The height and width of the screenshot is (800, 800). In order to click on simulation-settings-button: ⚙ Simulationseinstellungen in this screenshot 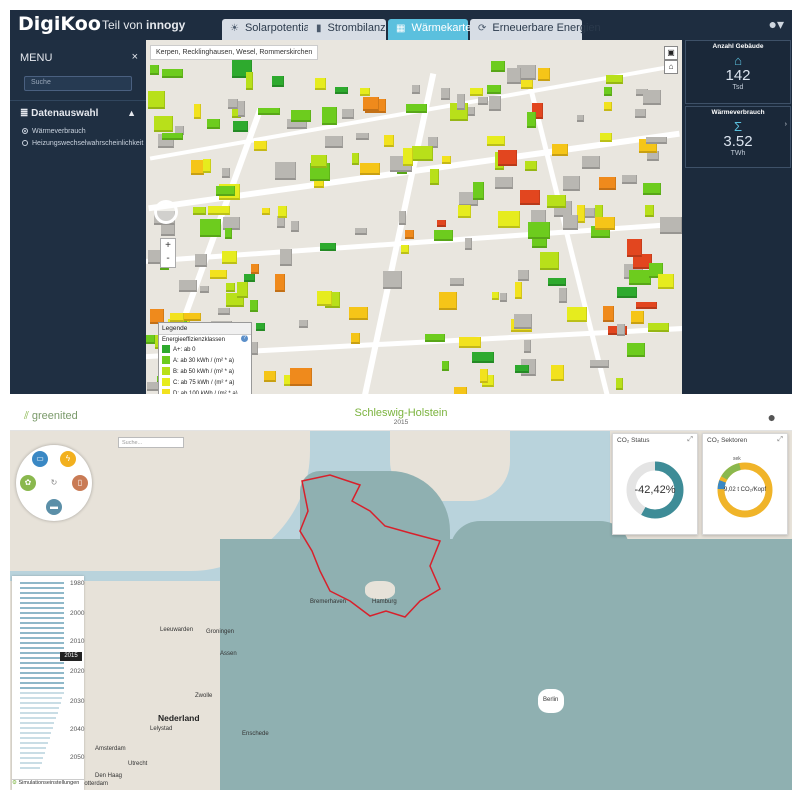, I will do `click(48, 784)`.